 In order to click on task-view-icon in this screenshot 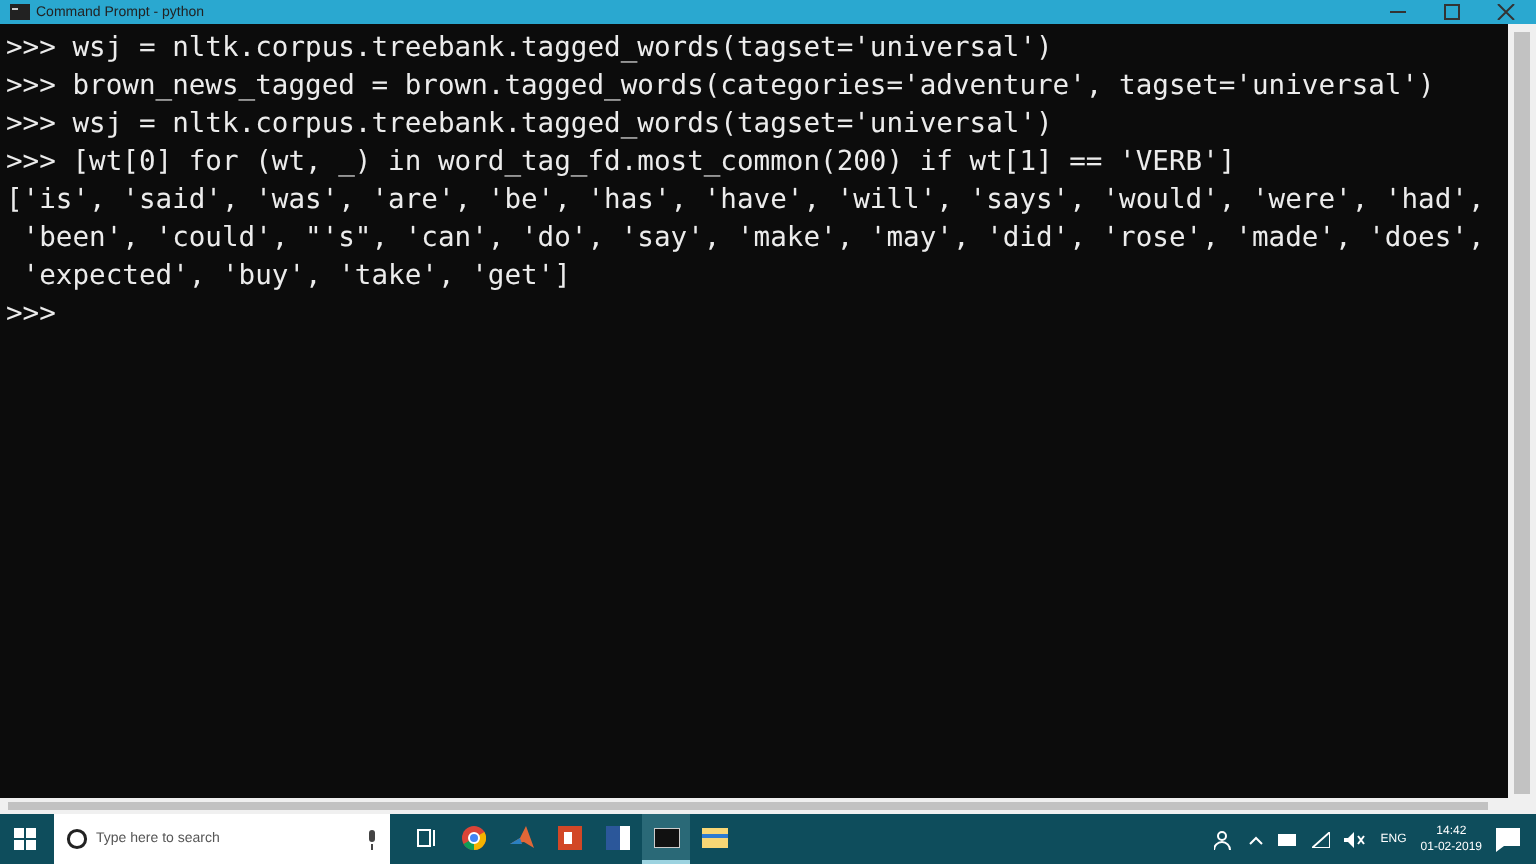, I will do `click(426, 837)`.